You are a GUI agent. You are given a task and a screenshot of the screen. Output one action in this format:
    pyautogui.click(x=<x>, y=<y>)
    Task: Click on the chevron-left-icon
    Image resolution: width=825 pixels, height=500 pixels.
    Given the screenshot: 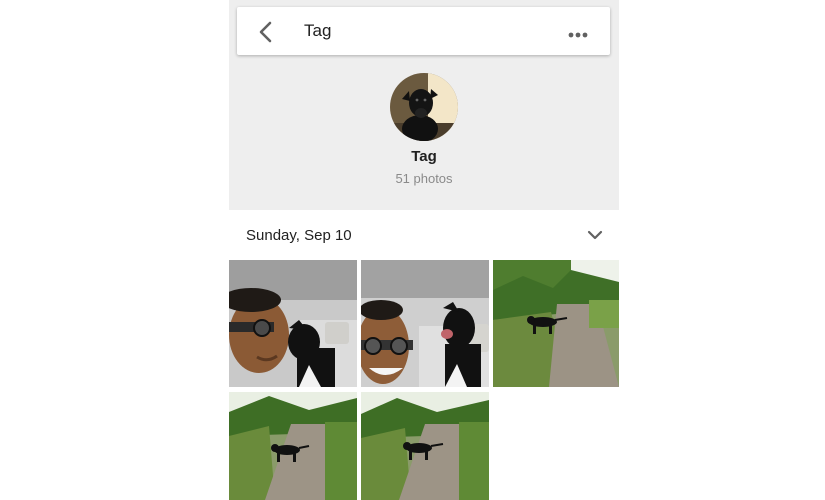 What is the action you would take?
    pyautogui.click(x=265, y=32)
    